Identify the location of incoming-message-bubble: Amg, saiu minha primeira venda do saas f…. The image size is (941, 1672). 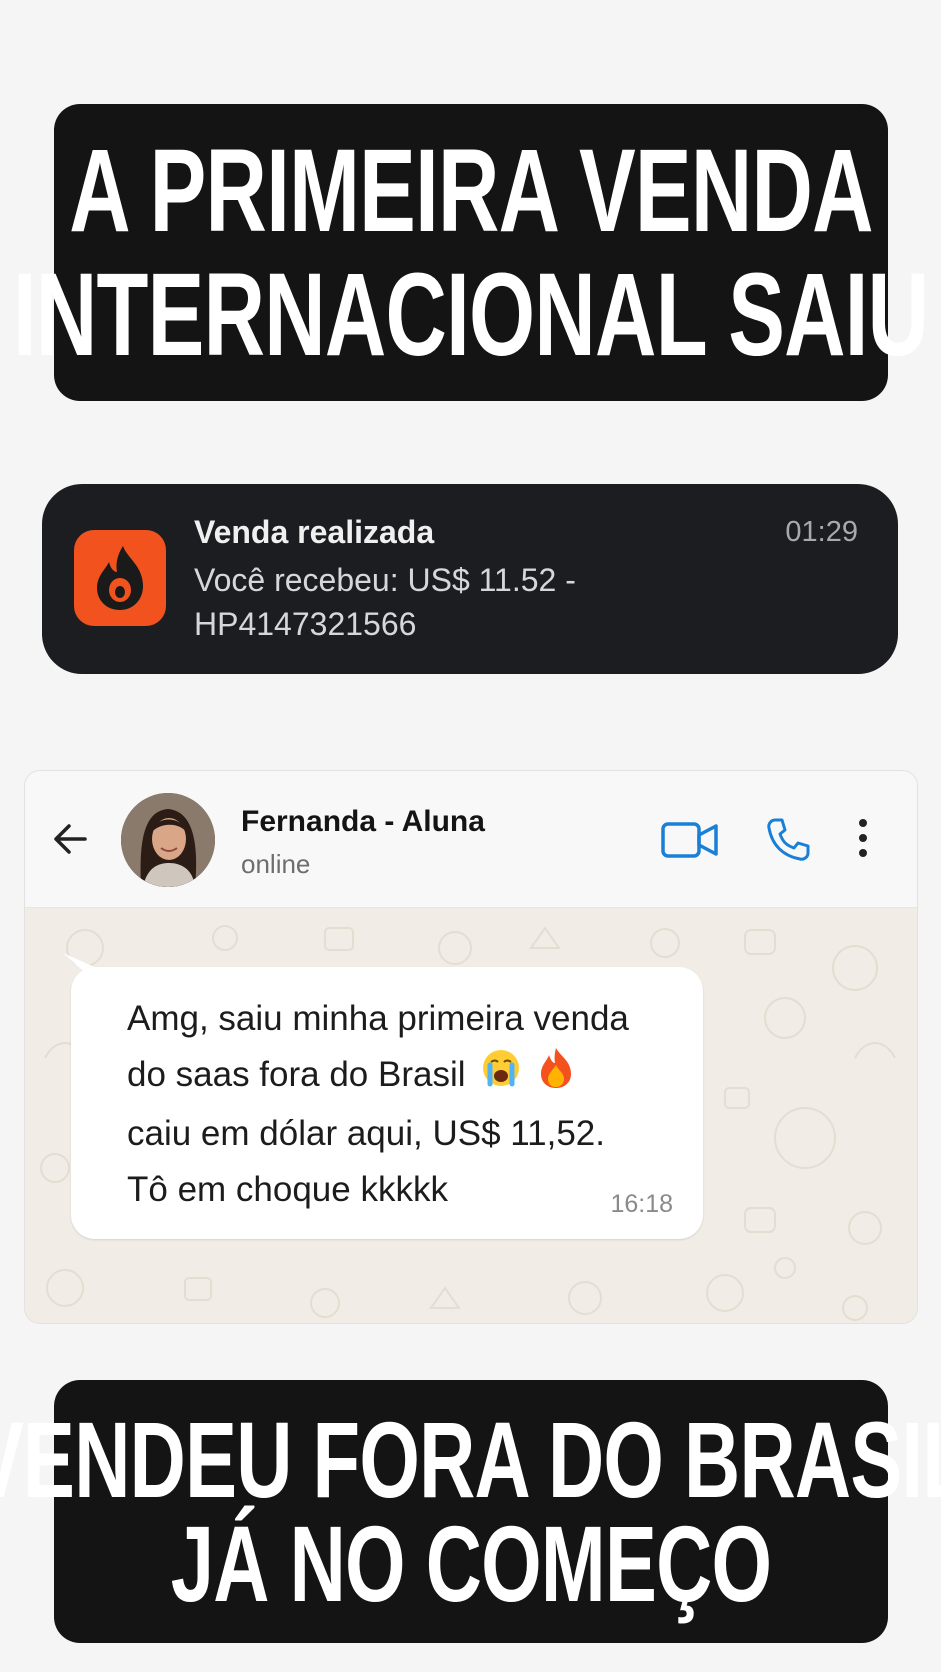
(387, 1103).